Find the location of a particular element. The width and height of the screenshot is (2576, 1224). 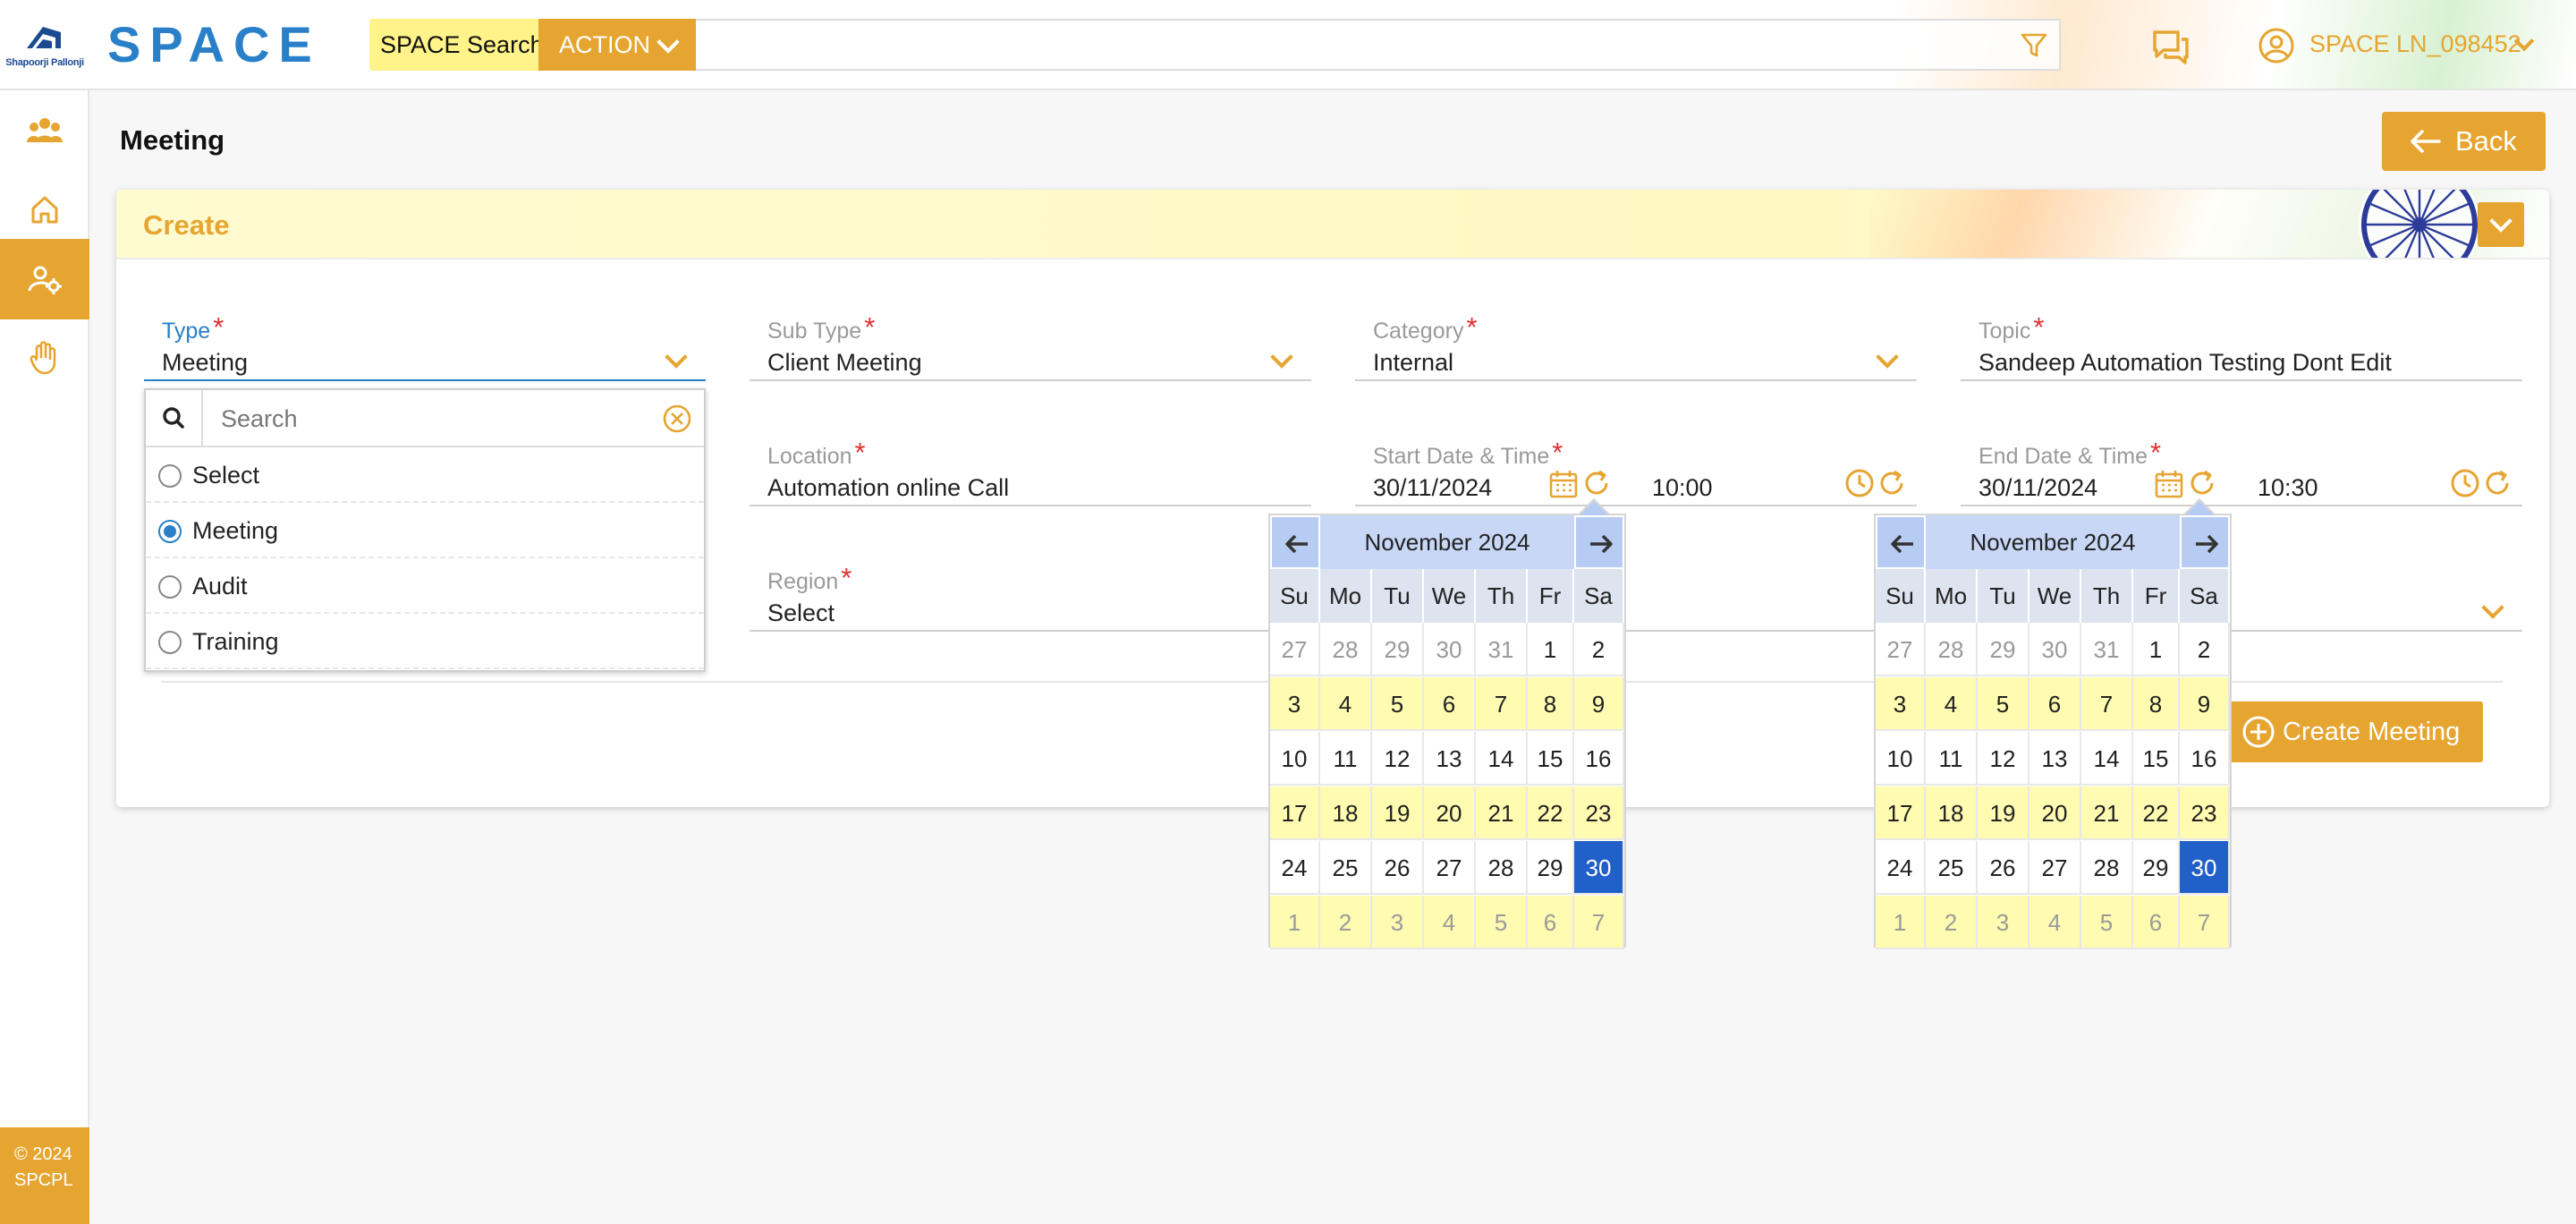

start-time-value: 10:00 is located at coordinates (1682, 488).